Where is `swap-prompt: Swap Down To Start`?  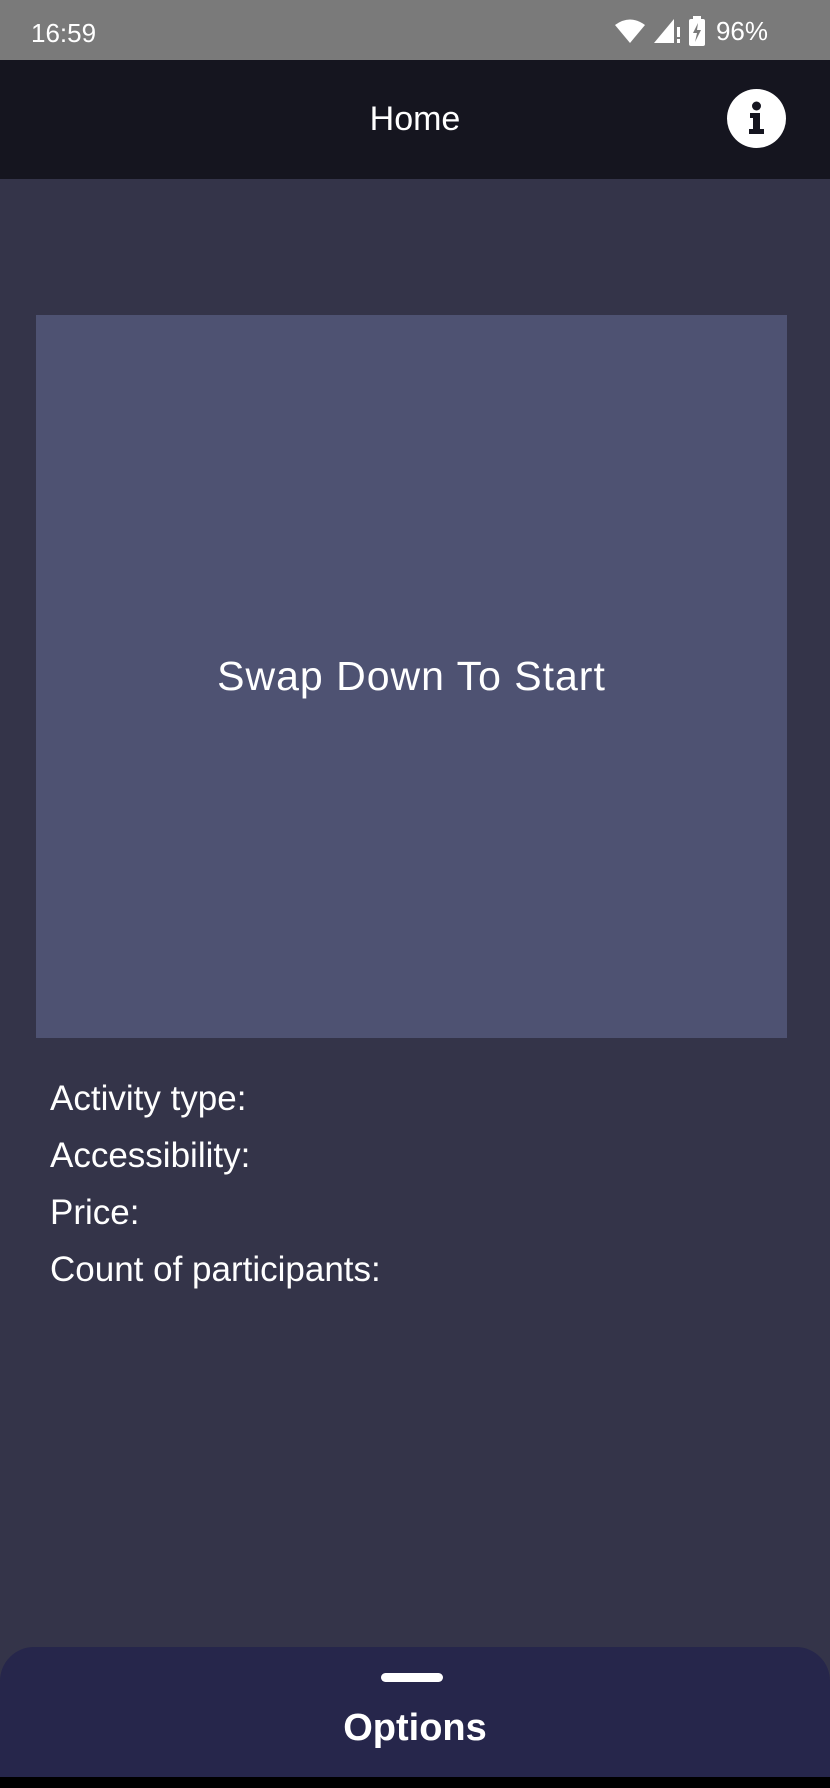 swap-prompt: Swap Down To Start is located at coordinates (411, 676).